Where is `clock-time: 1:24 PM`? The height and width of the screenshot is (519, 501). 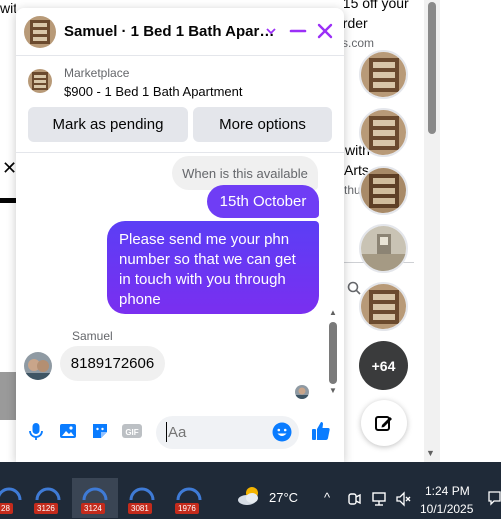
clock-time: 1:24 PM is located at coordinates (447, 491).